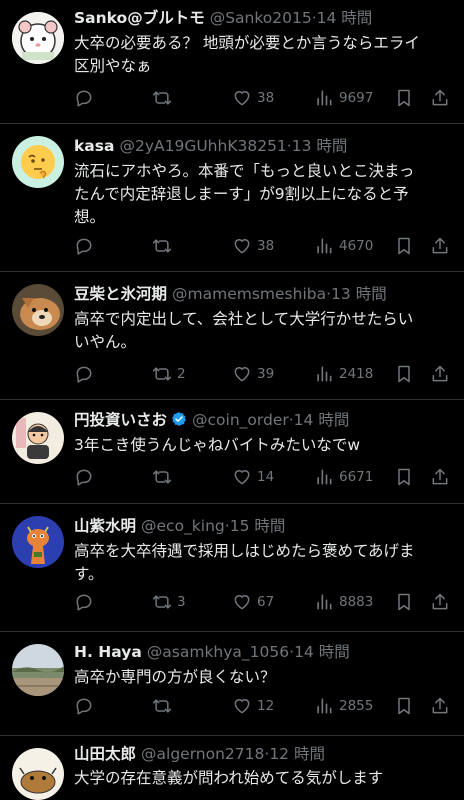 The height and width of the screenshot is (800, 464). I want to click on display-name: 山紫水明, so click(105, 526).